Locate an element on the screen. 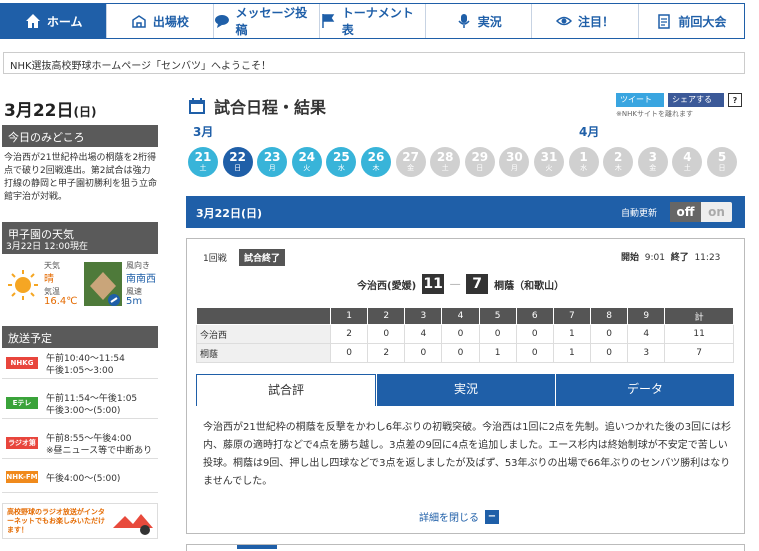 The width and height of the screenshot is (759, 551). nav-previous: 前回大会 is located at coordinates (690, 21).